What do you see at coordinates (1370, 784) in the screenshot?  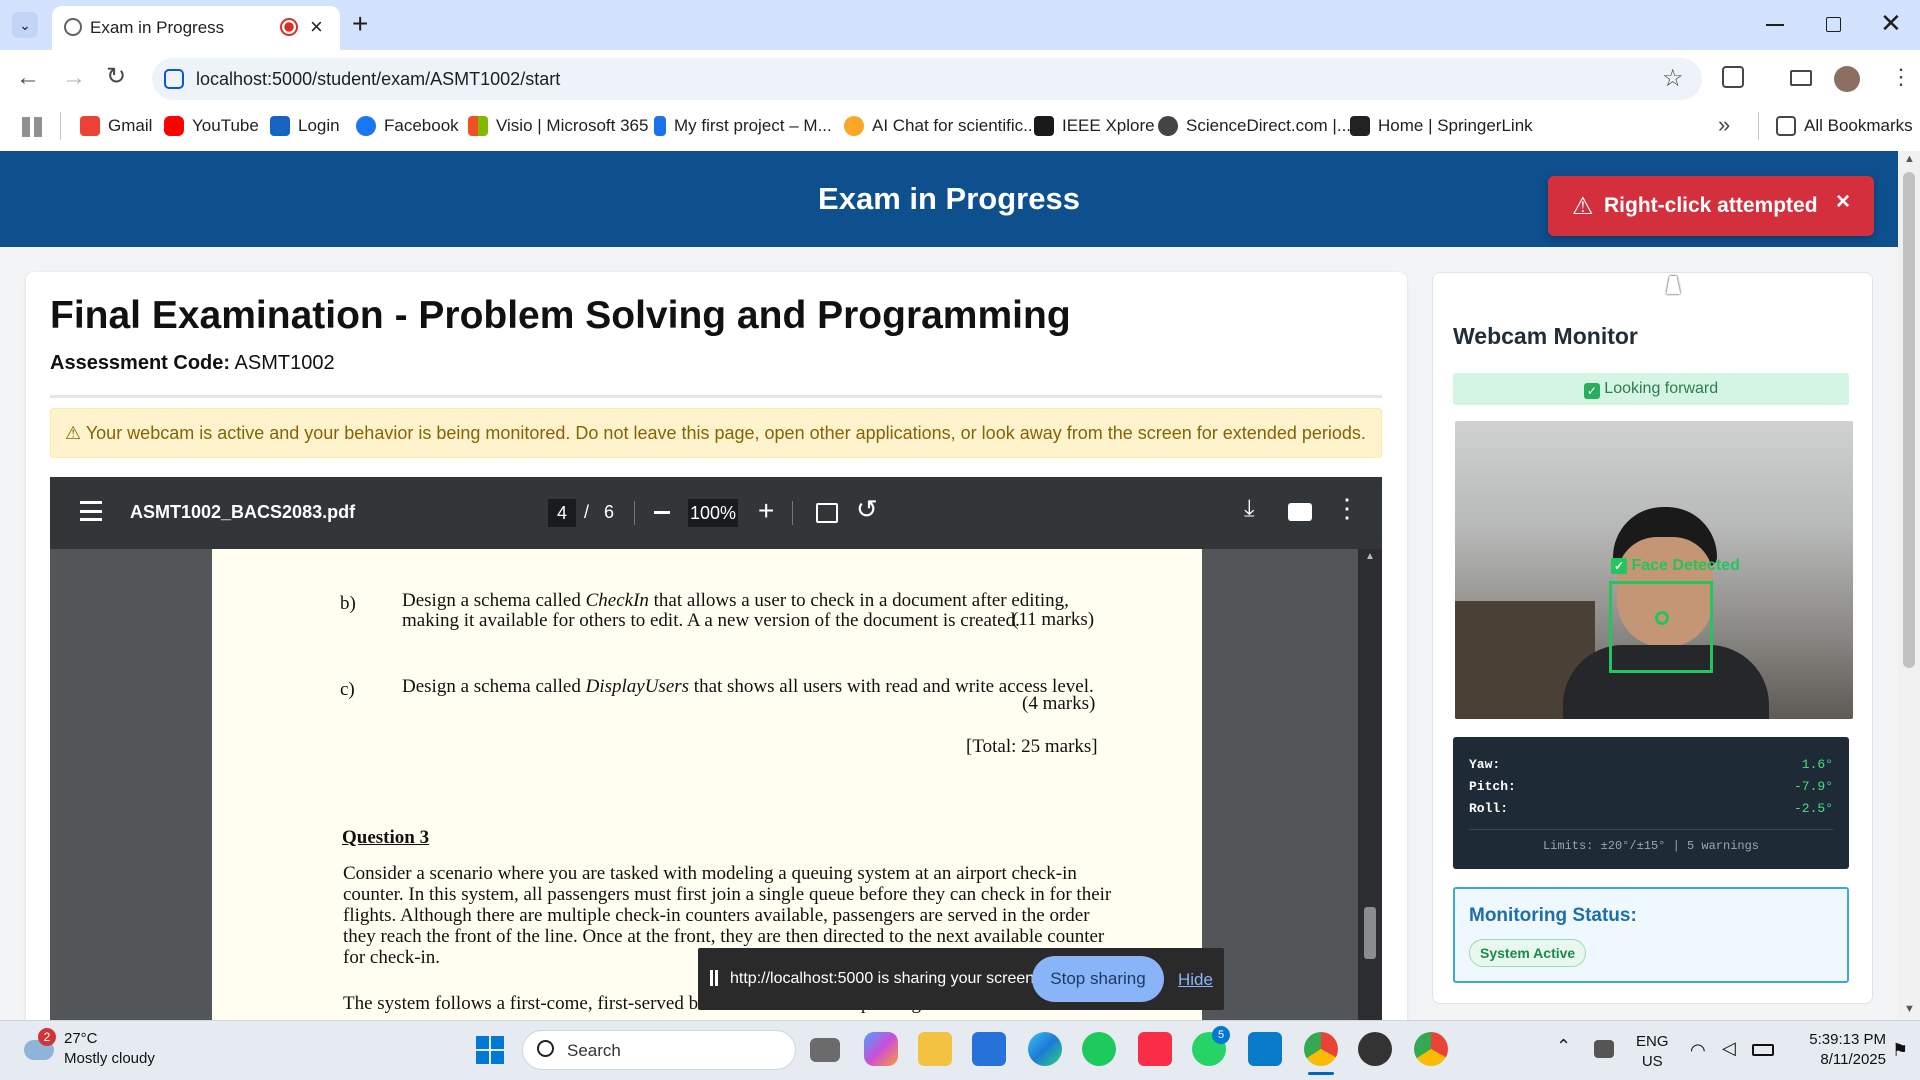 I see `pdf-scrollbar: ▲` at bounding box center [1370, 784].